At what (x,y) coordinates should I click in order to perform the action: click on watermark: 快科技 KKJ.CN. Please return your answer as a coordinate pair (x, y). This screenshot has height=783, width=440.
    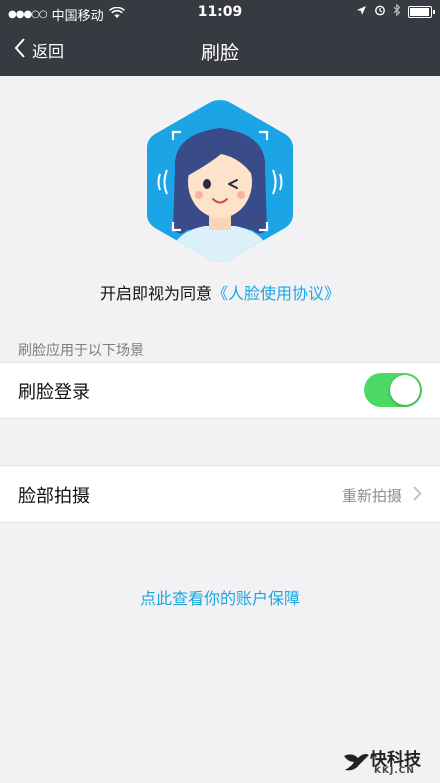
    Looking at the image, I should click on (387, 762).